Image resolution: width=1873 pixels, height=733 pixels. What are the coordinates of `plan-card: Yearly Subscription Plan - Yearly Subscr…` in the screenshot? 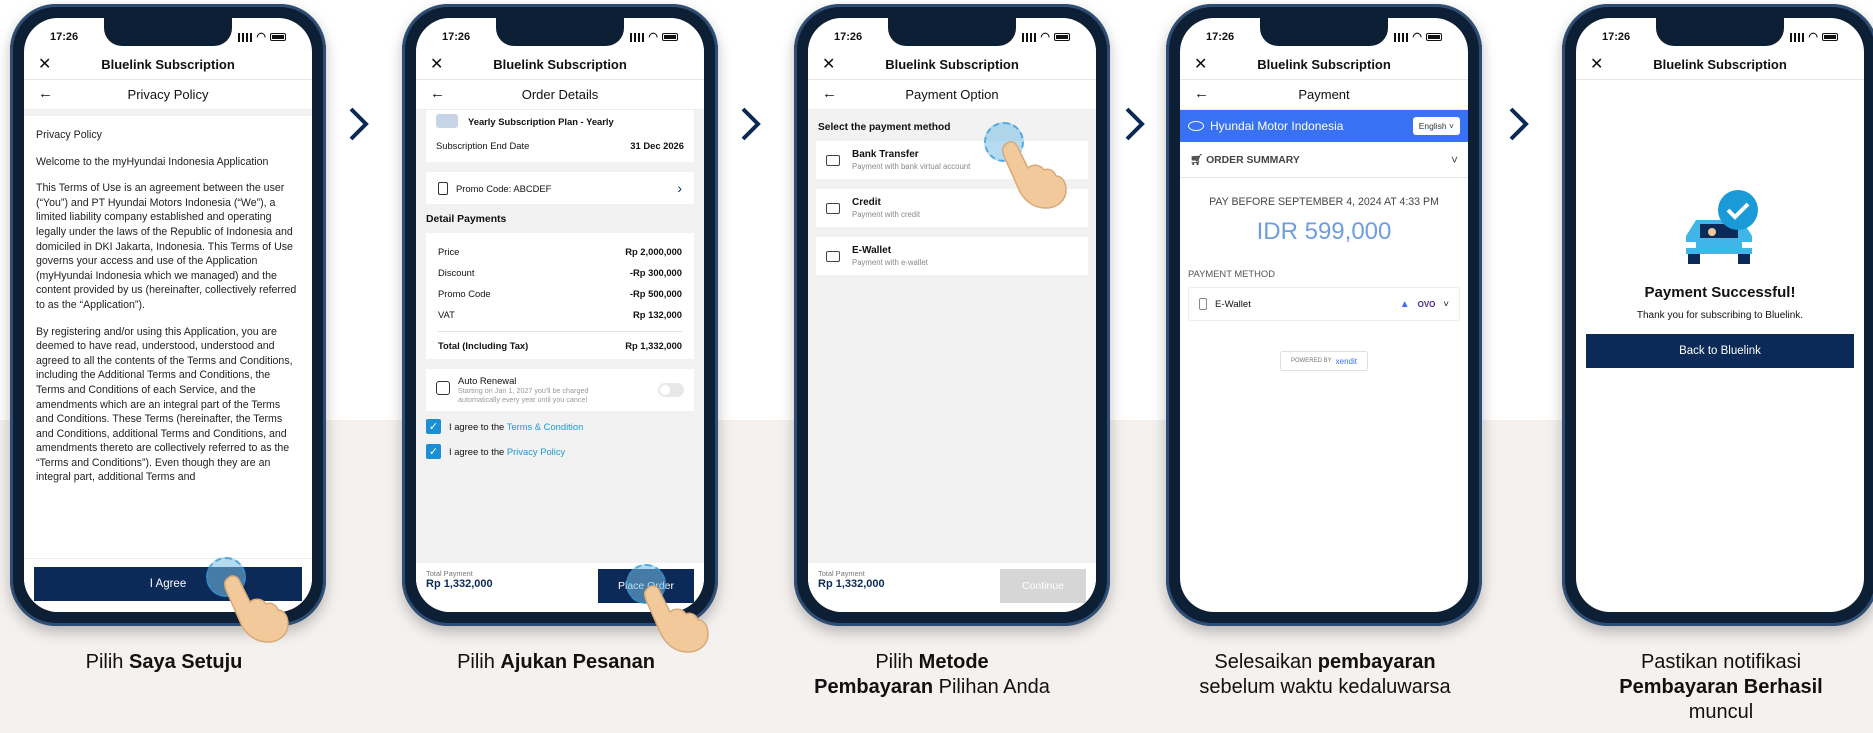 It's located at (560, 136).